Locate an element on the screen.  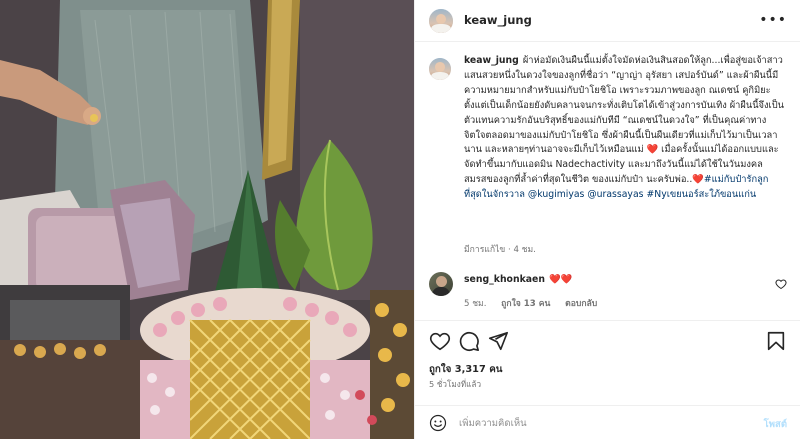
caption-tag-link: @urassayas is located at coordinates (615, 194).